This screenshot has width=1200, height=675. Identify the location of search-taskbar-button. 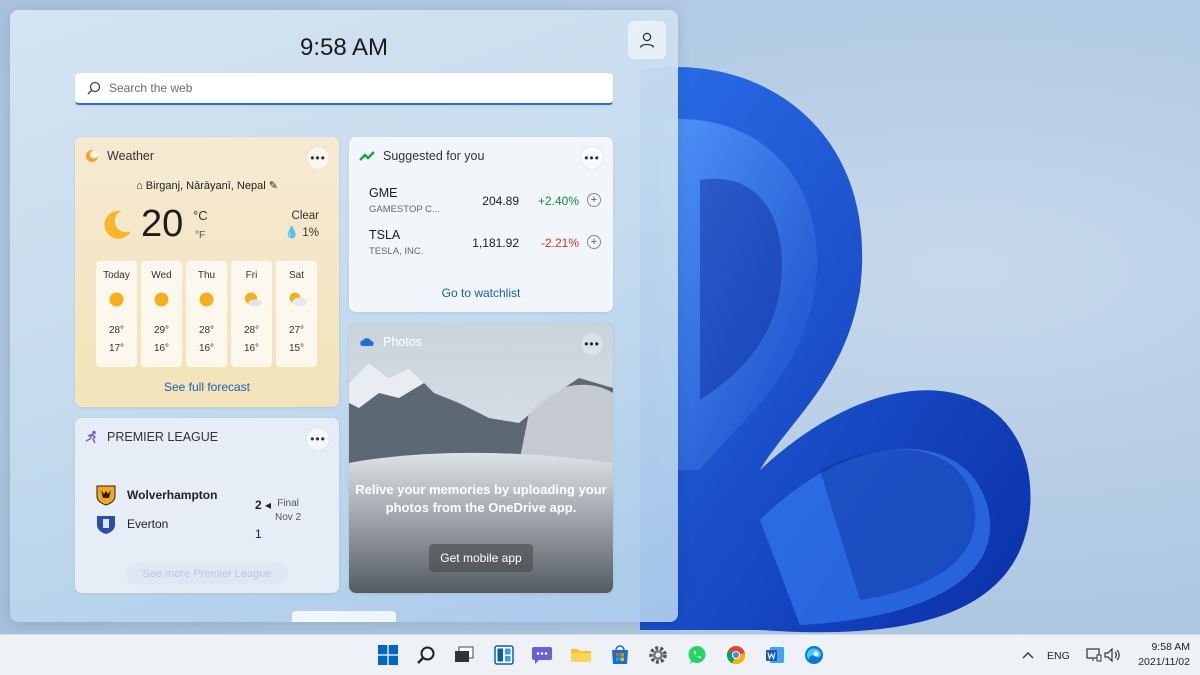
(426, 655).